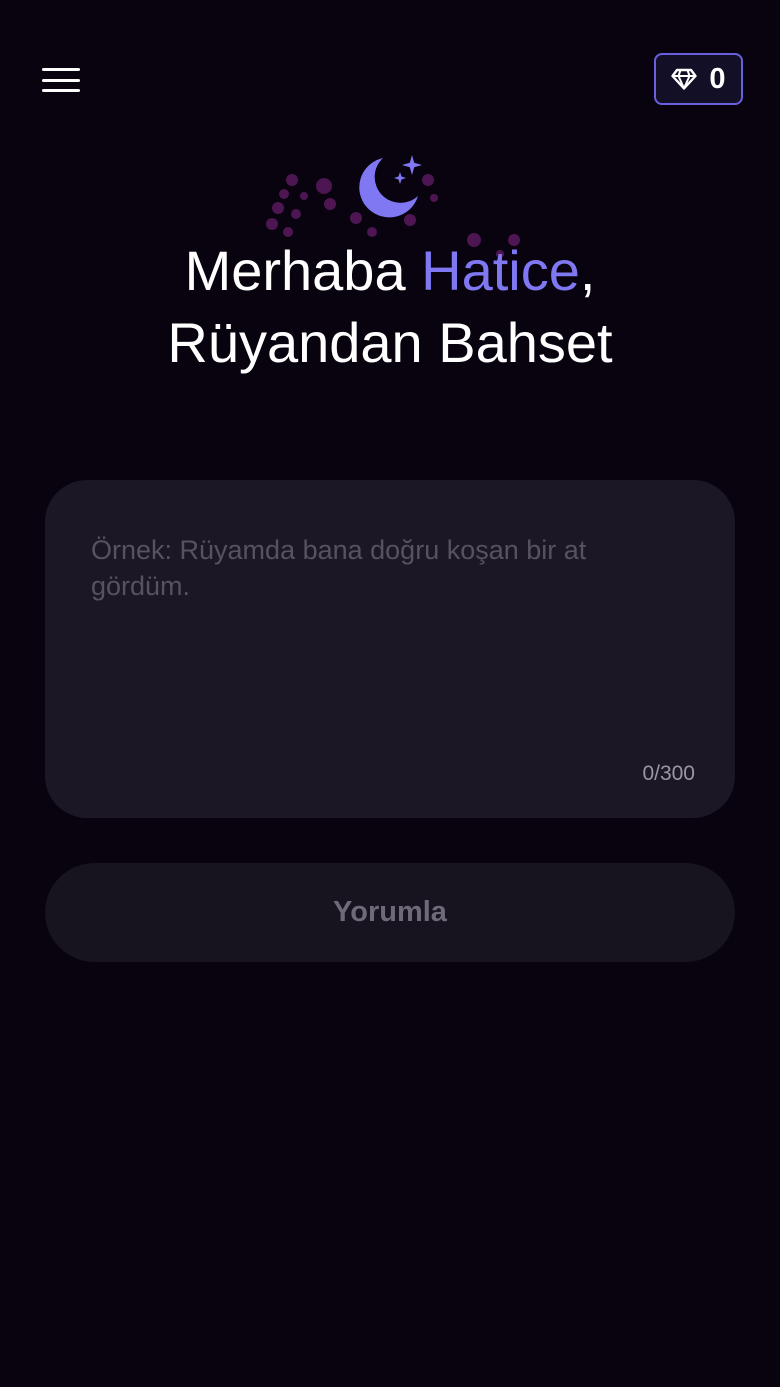 The width and height of the screenshot is (780, 1387). What do you see at coordinates (500, 270) in the screenshot?
I see `user-name: Hatice` at bounding box center [500, 270].